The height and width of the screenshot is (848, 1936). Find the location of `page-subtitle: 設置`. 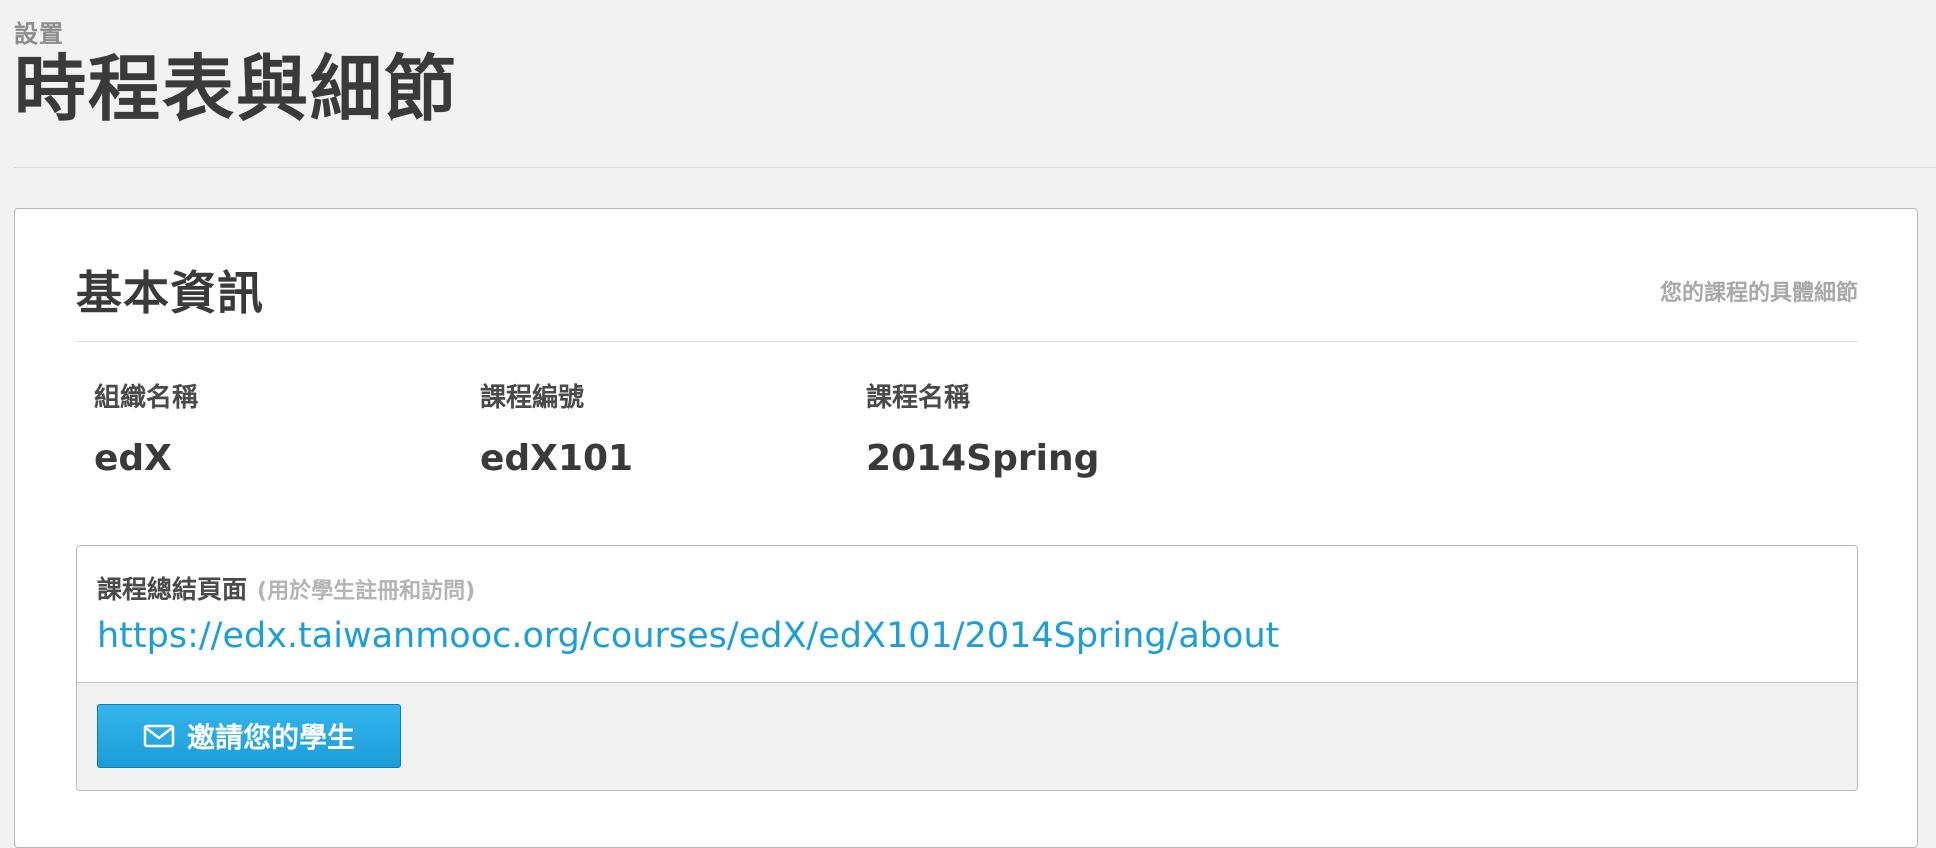

page-subtitle: 設置 is located at coordinates (39, 34).